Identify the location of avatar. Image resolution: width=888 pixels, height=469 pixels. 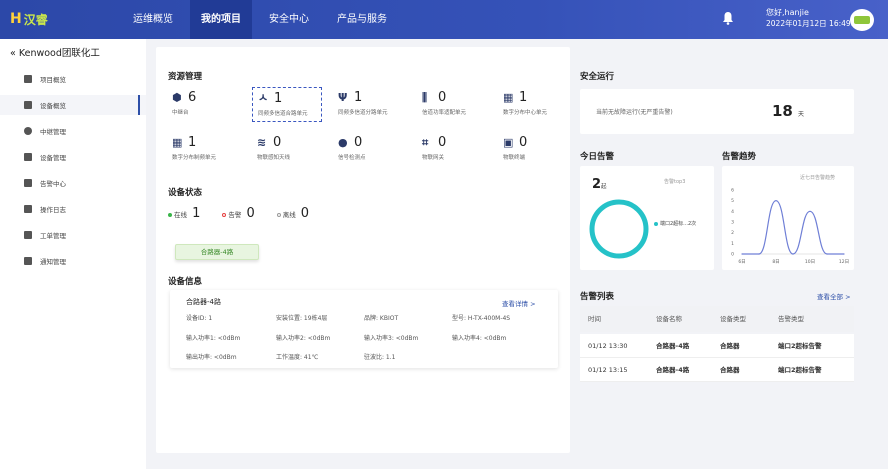
(862, 20).